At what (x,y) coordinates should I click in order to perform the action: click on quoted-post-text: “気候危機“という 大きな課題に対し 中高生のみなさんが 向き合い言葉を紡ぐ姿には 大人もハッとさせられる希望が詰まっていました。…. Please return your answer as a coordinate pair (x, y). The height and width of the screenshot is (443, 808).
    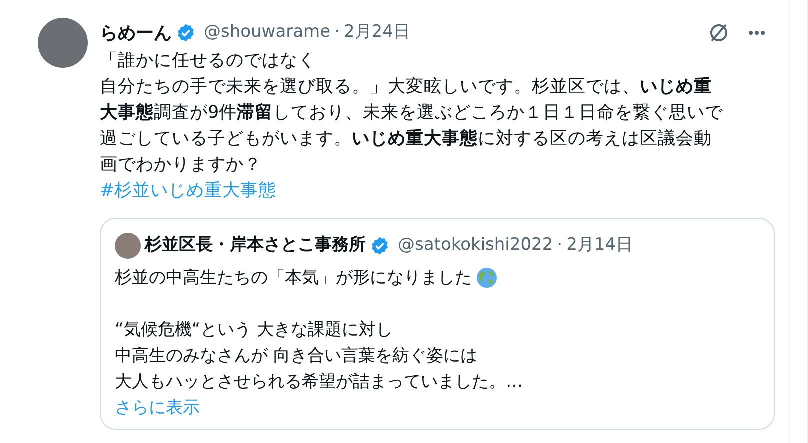
    Looking at the image, I should click on (319, 356).